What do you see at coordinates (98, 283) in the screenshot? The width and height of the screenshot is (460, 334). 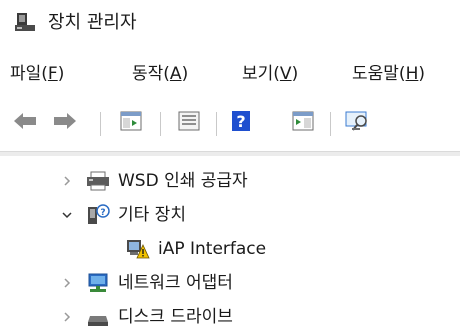 I see `network-adapter-icon` at bounding box center [98, 283].